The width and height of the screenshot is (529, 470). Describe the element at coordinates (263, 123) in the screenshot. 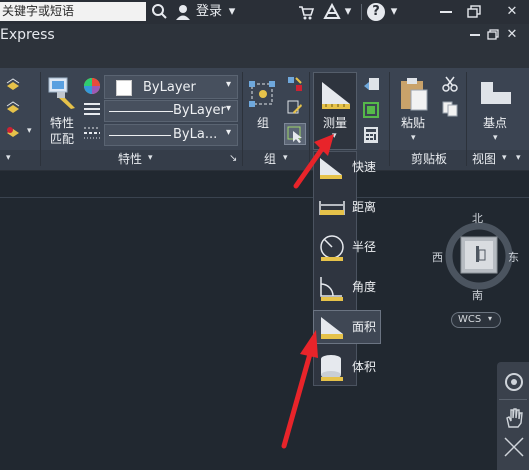

I see `group-label: 组` at that location.